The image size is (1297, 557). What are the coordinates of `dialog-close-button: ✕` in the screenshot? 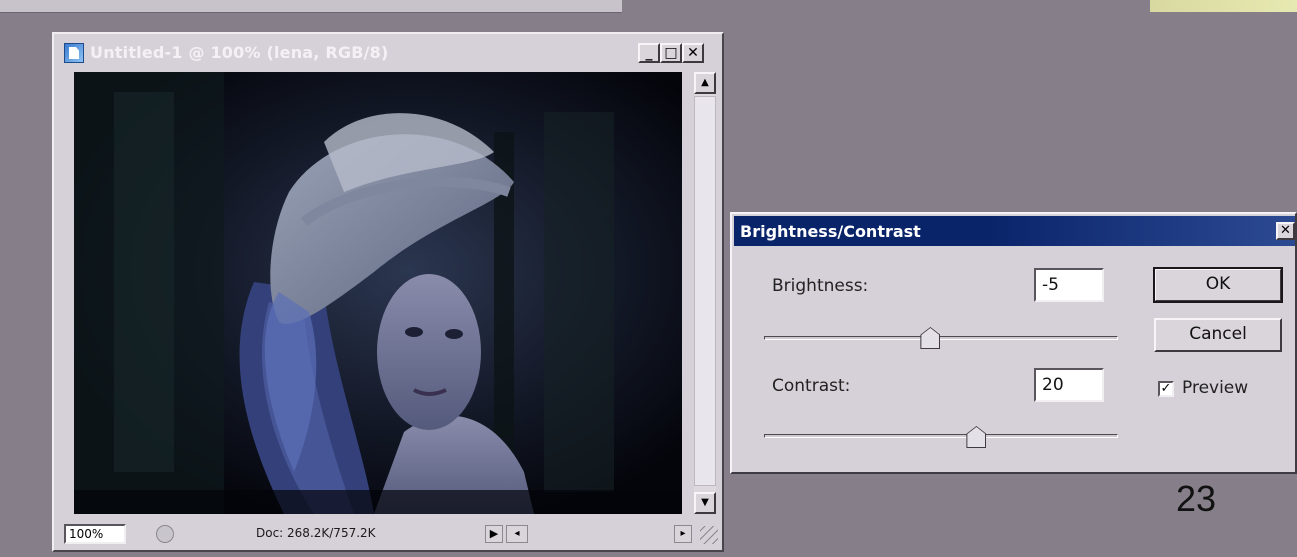 It's located at (1285, 231).